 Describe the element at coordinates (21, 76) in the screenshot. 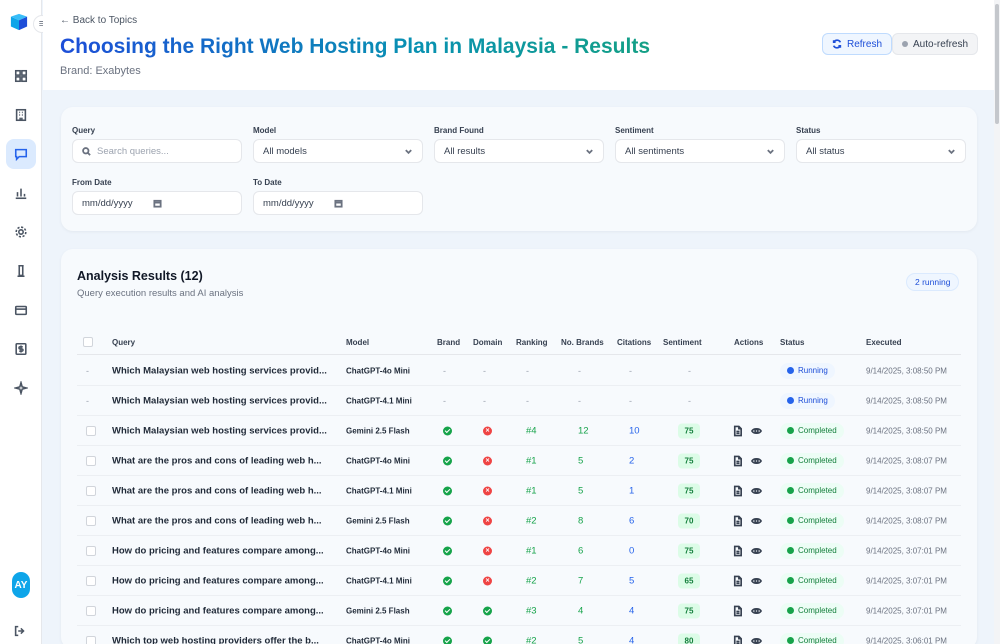

I see `dashboard-icon` at that location.